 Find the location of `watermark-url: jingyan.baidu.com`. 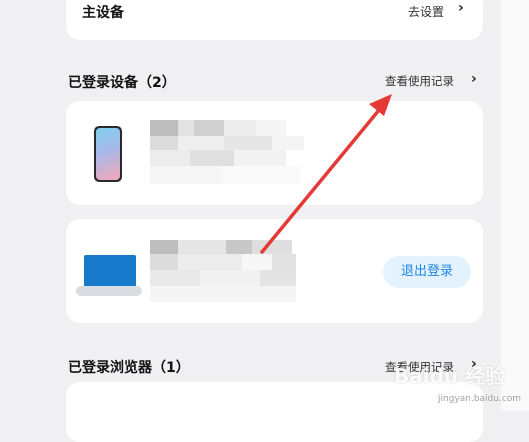

watermark-url: jingyan.baidu.com is located at coordinates (480, 399).